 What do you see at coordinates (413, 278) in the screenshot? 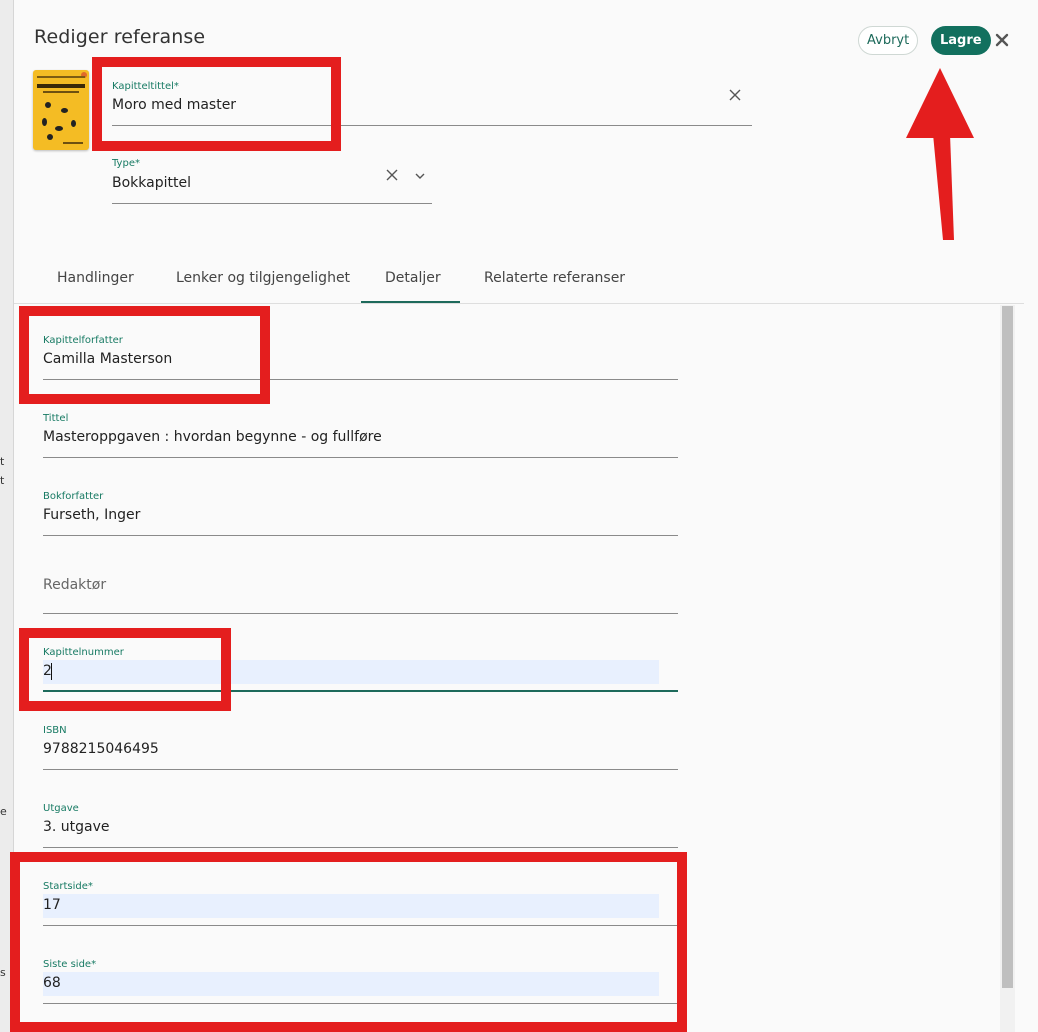
I see `tab-detaljer: Detaljer` at bounding box center [413, 278].